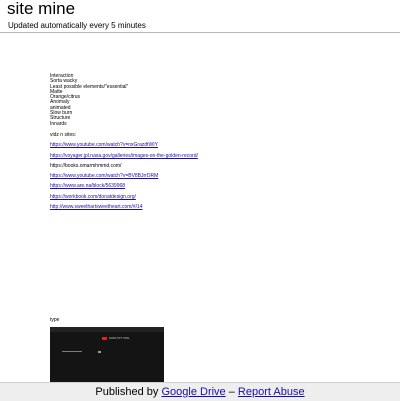 Image resolution: width=400 pixels, height=401 pixels. I want to click on links-heading: vidz n sites:, so click(63, 134).